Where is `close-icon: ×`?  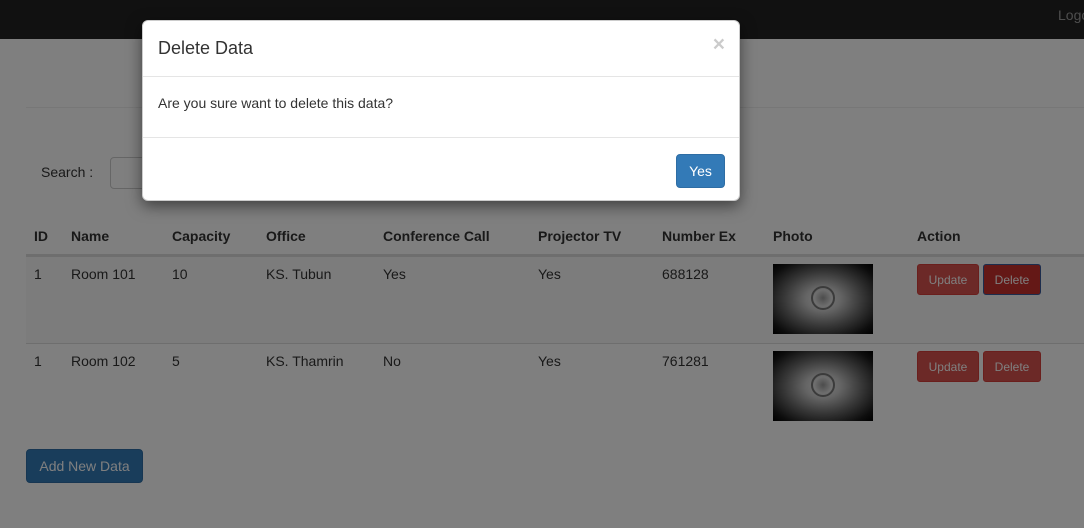
close-icon: × is located at coordinates (719, 44).